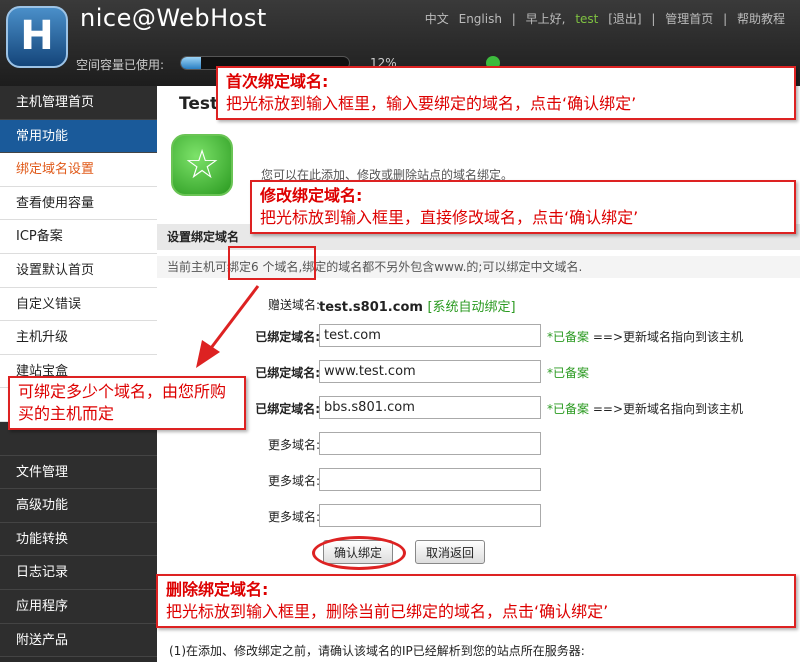 The image size is (800, 662). Describe the element at coordinates (587, 19) in the screenshot. I see `username: test` at that location.